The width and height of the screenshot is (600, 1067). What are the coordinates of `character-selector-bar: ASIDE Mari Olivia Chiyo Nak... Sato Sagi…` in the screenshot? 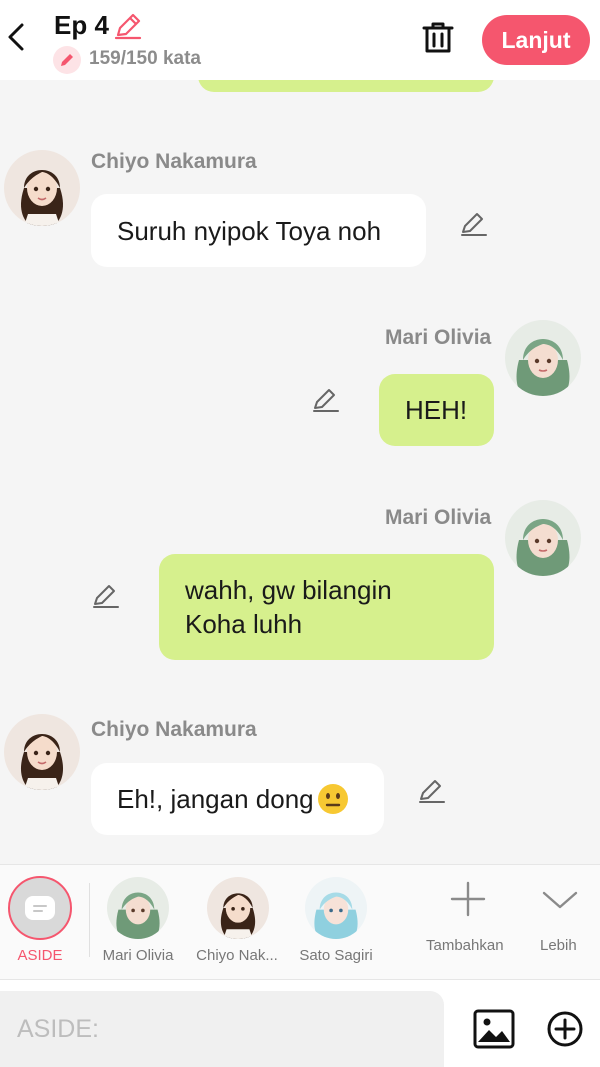 It's located at (300, 922).